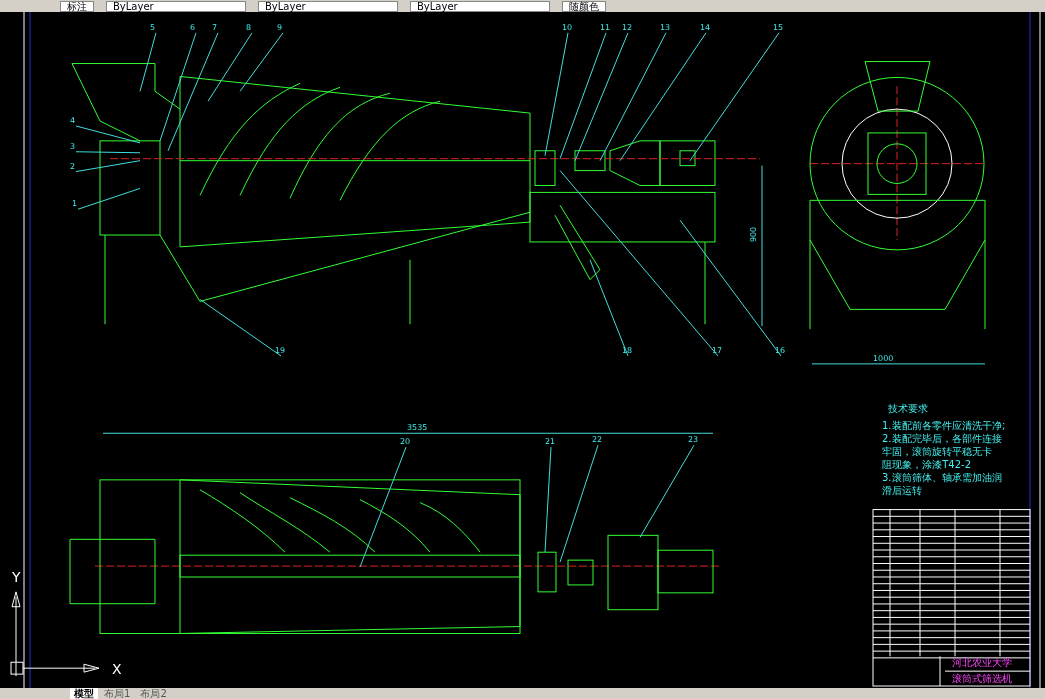 The width and height of the screenshot is (1045, 699). What do you see at coordinates (982, 679) in the screenshot?
I see `drawing-title: 滚筒式筛选机` at bounding box center [982, 679].